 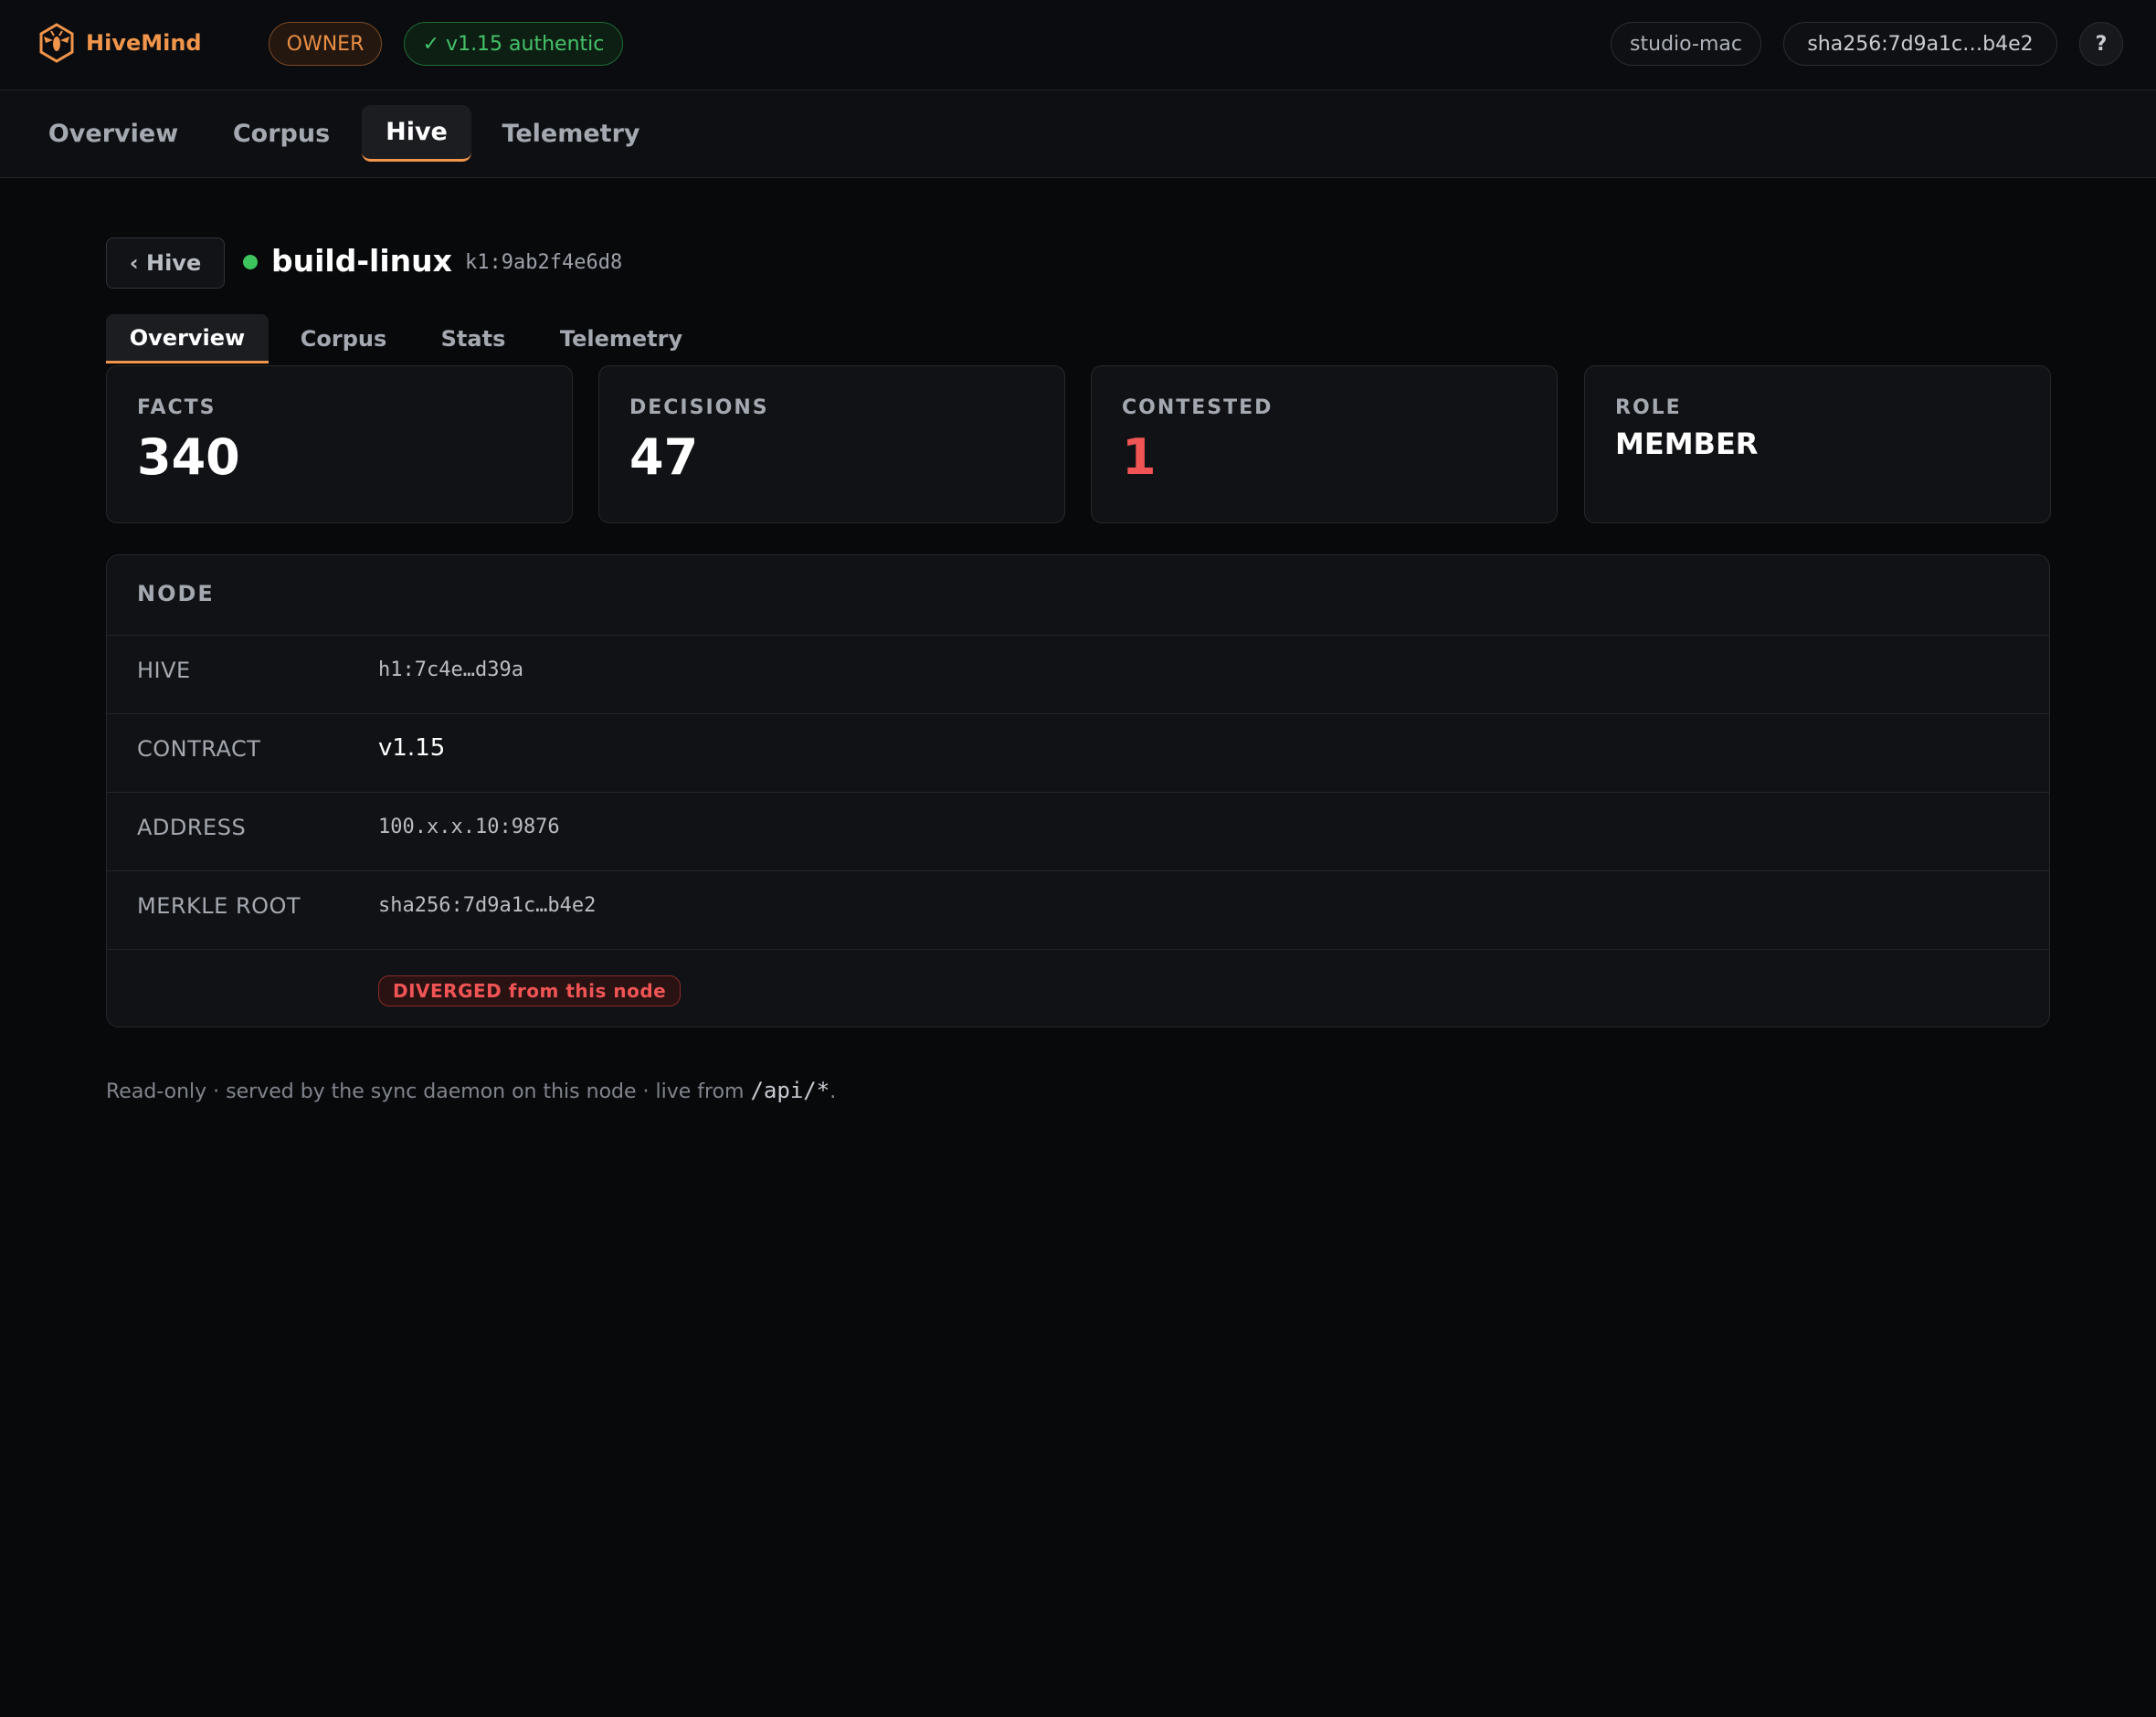 What do you see at coordinates (250, 262) in the screenshot?
I see `status-dot` at bounding box center [250, 262].